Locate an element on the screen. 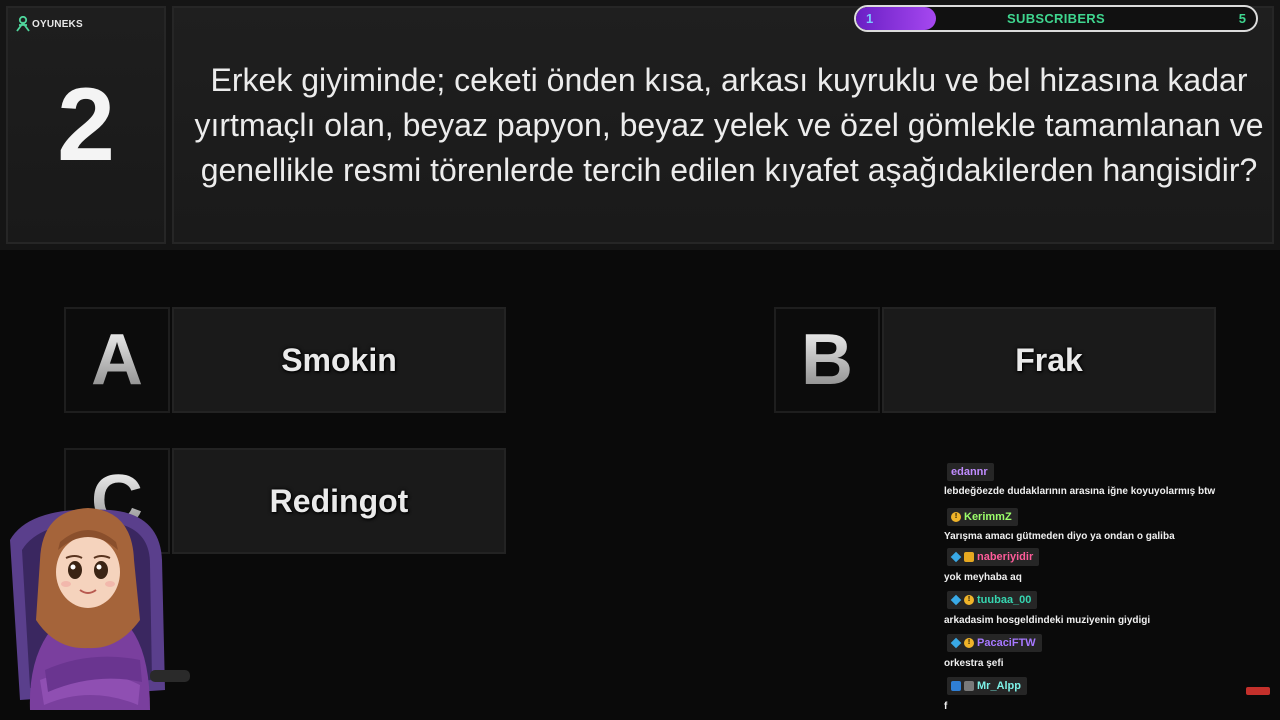 Image resolution: width=1280 pixels, height=720 pixels. answer-text: Frak is located at coordinates (1049, 359).